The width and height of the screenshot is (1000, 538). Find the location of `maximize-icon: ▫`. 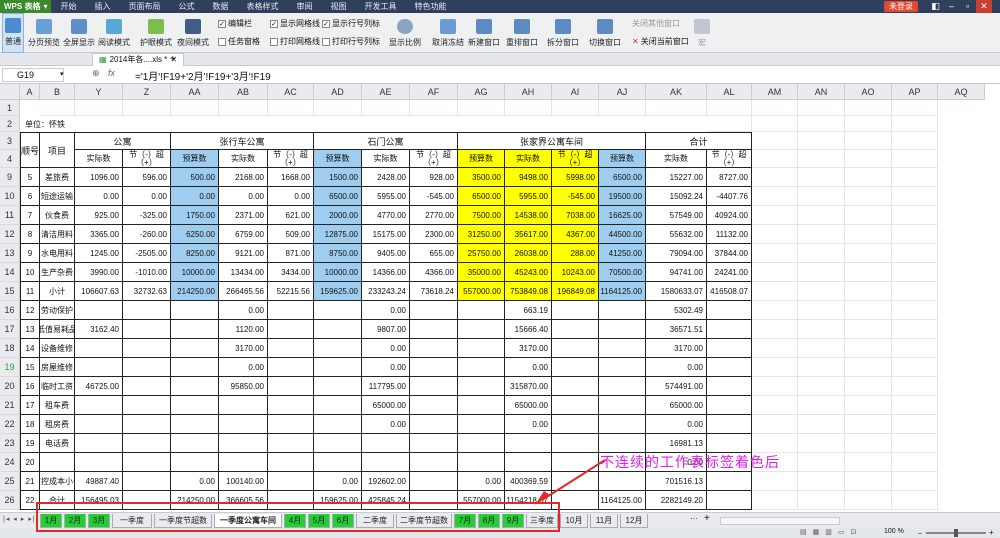

maximize-icon: ▫ is located at coordinates (967, 6).